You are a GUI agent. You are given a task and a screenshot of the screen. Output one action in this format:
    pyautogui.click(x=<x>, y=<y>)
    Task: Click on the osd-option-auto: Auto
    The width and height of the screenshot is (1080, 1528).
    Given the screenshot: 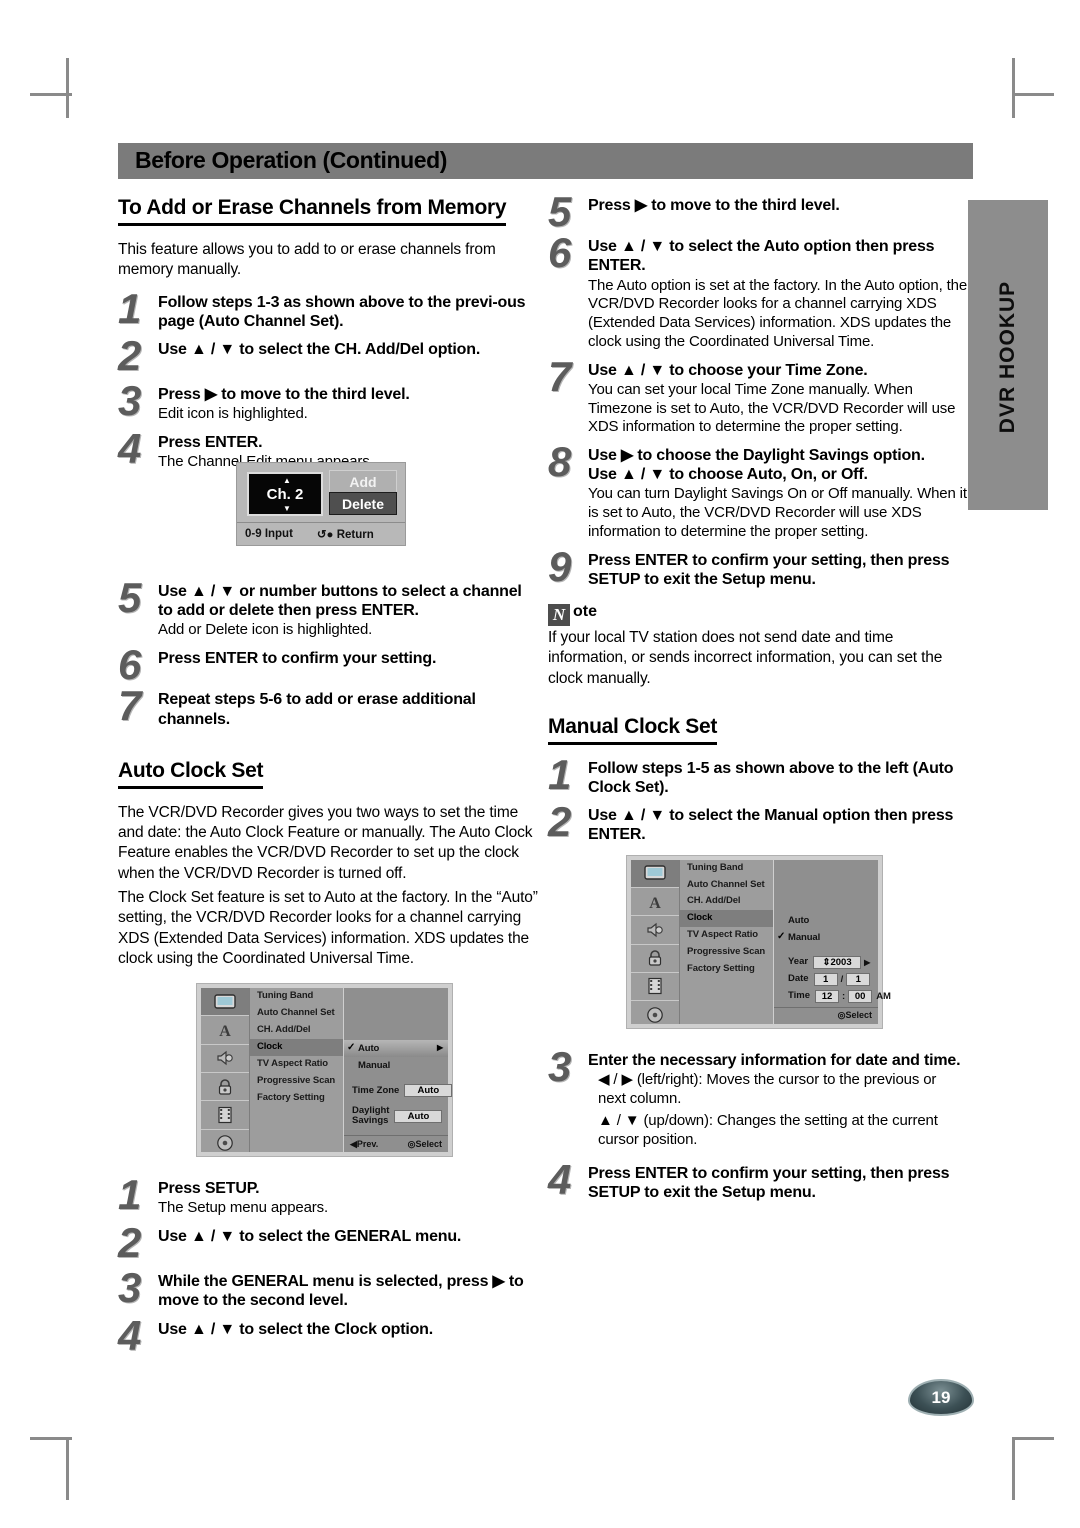 What is the action you would take?
    pyautogui.click(x=826, y=920)
    